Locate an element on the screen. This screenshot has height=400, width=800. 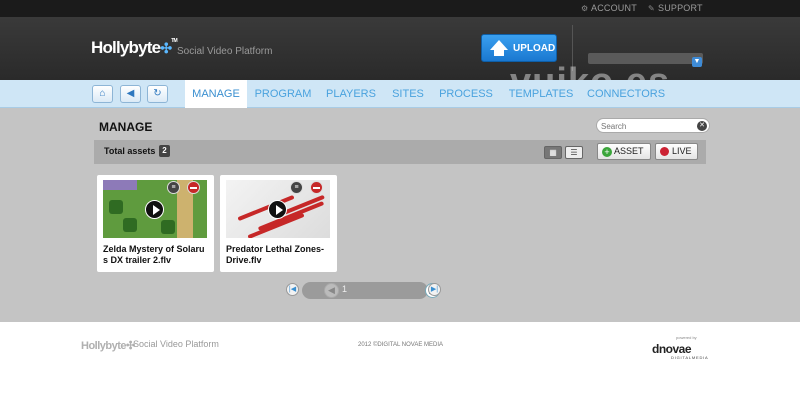
home-button: ⌂ is located at coordinates (102, 94).